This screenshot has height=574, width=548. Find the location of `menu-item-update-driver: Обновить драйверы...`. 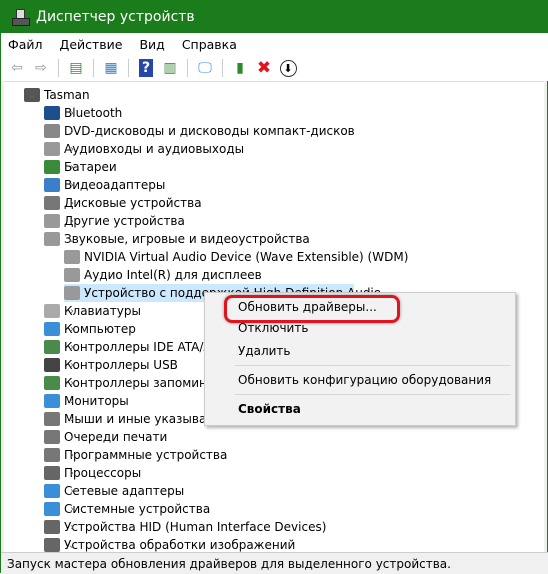

menu-item-update-driver: Обновить драйверы... is located at coordinates (307, 307).